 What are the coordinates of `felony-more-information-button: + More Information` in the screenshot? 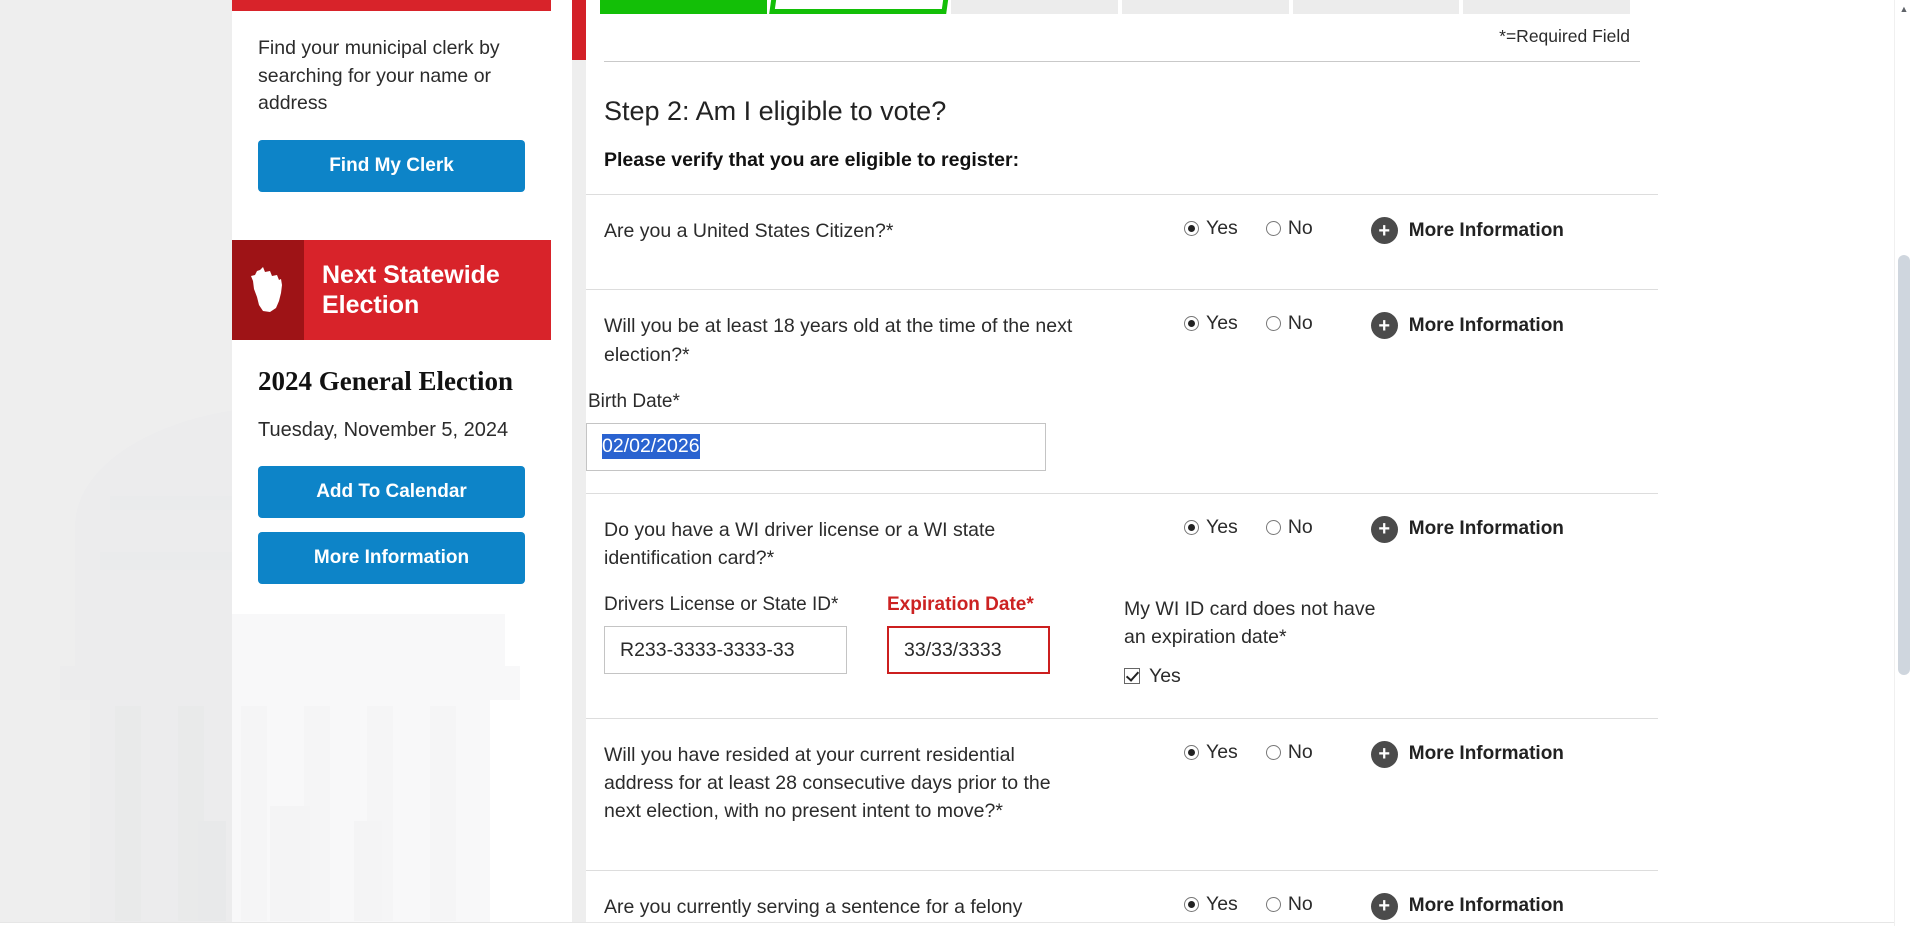 It's located at (1467, 906).